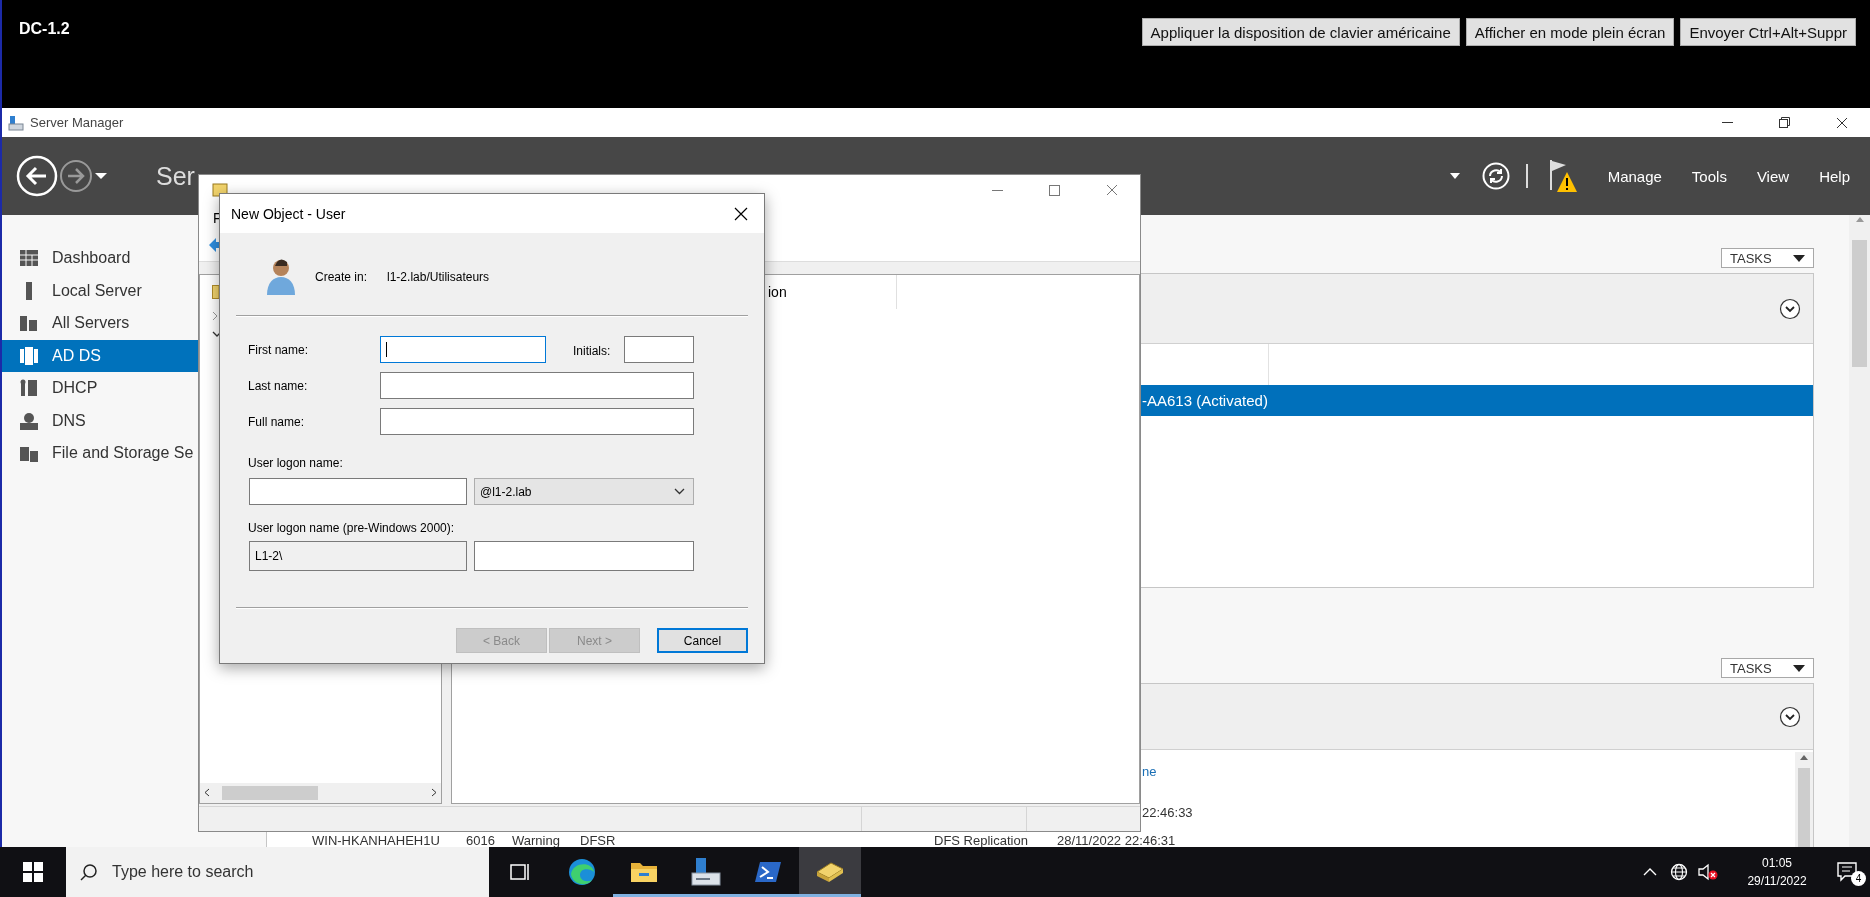 This screenshot has height=897, width=1870. What do you see at coordinates (278, 349) in the screenshot?
I see `label: First name:` at bounding box center [278, 349].